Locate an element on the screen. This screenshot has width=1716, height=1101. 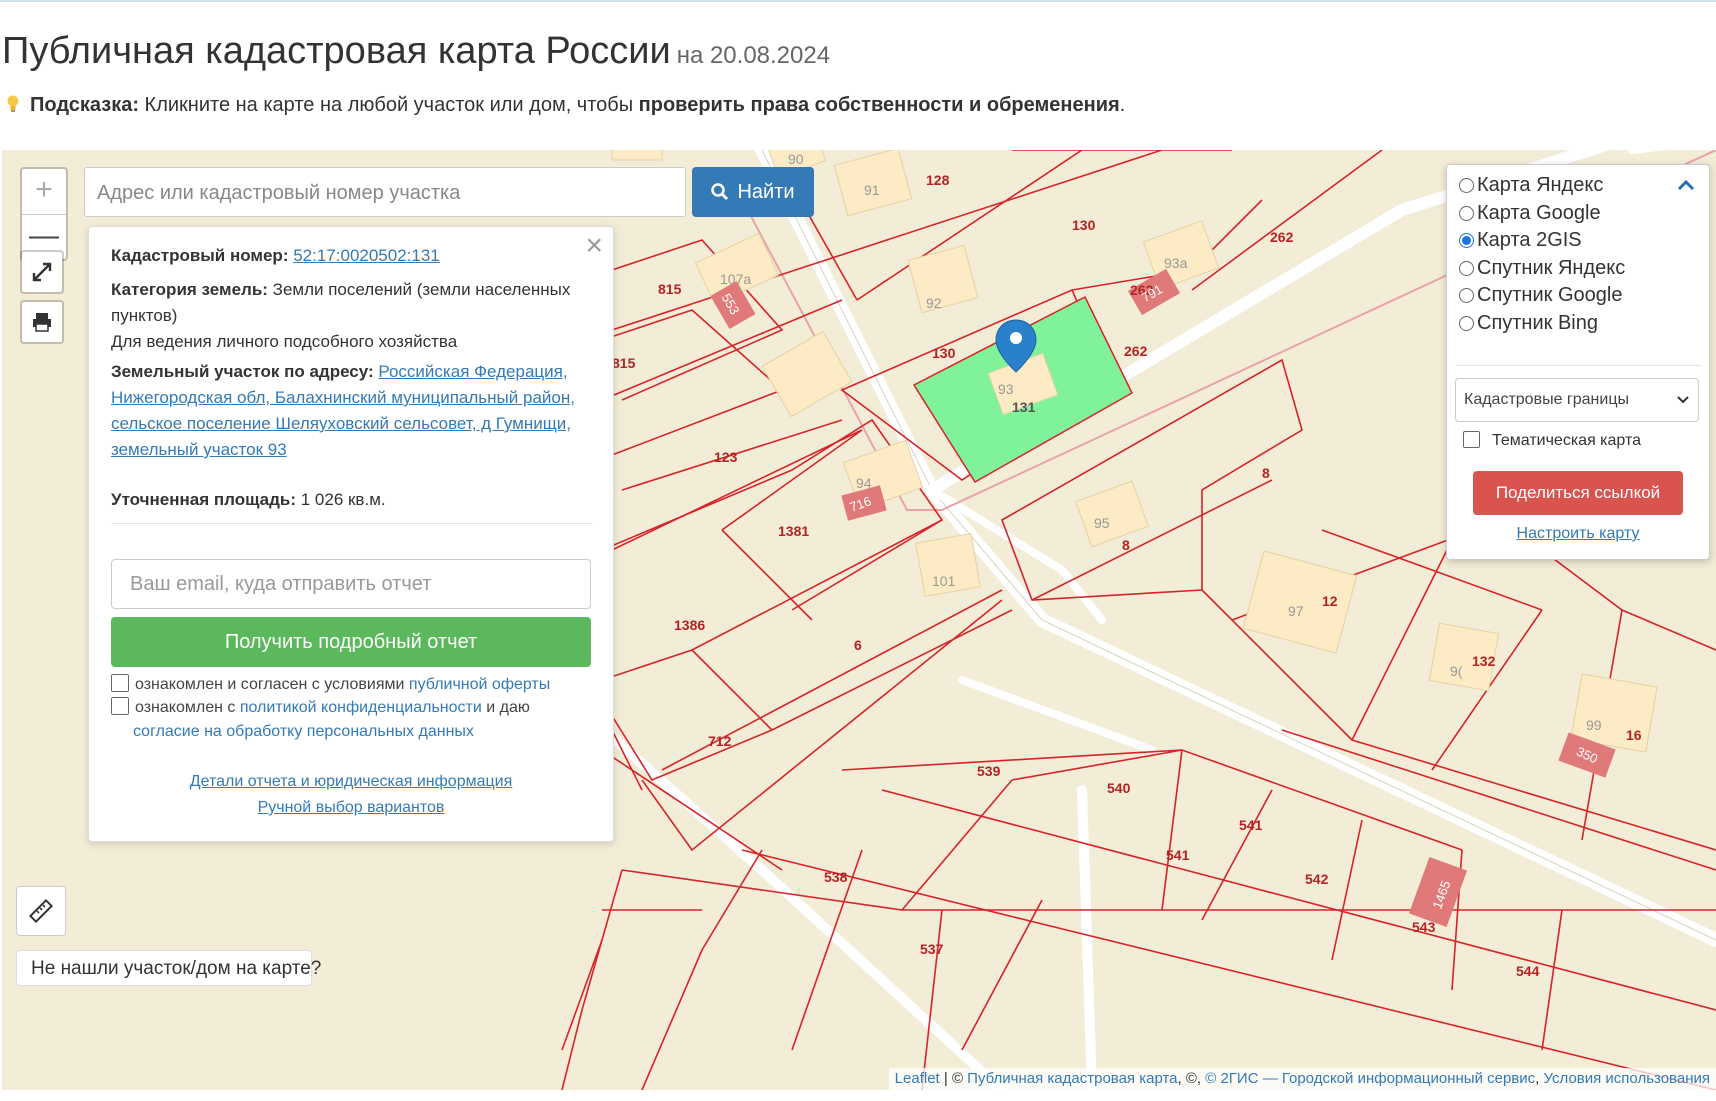
layer-label: Спутник Bing is located at coordinates (1537, 323).